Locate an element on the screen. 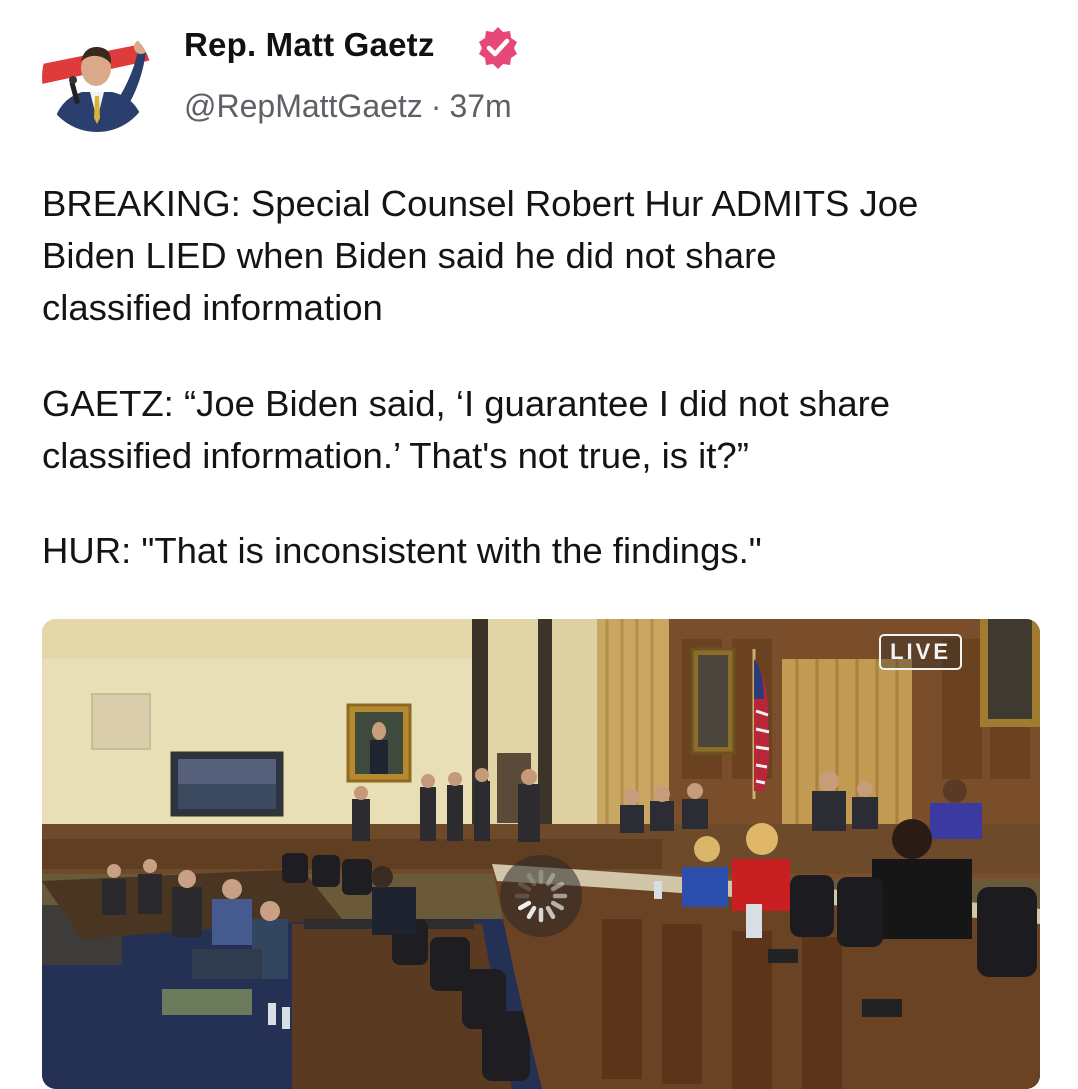  author-handle: @RepMattGaetz is located at coordinates (303, 106).